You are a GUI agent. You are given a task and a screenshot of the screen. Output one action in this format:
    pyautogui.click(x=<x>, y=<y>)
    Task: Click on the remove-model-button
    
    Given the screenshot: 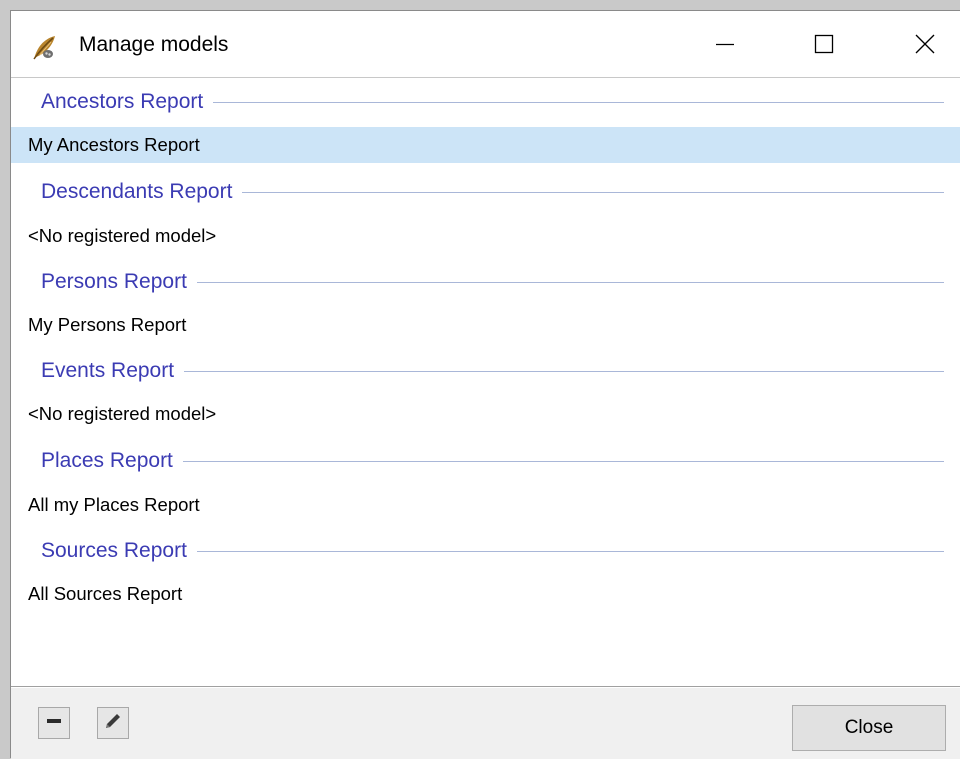 What is the action you would take?
    pyautogui.click(x=54, y=723)
    